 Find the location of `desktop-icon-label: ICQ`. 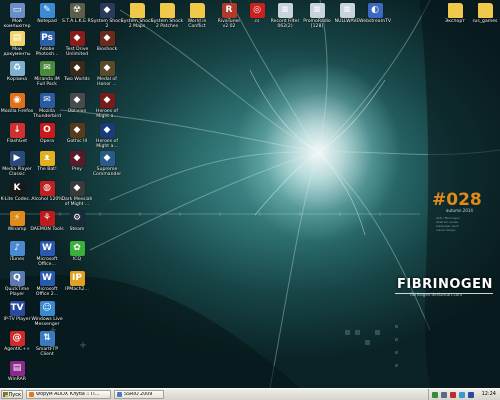

desktop-icon-label: ICQ is located at coordinates (77, 259).